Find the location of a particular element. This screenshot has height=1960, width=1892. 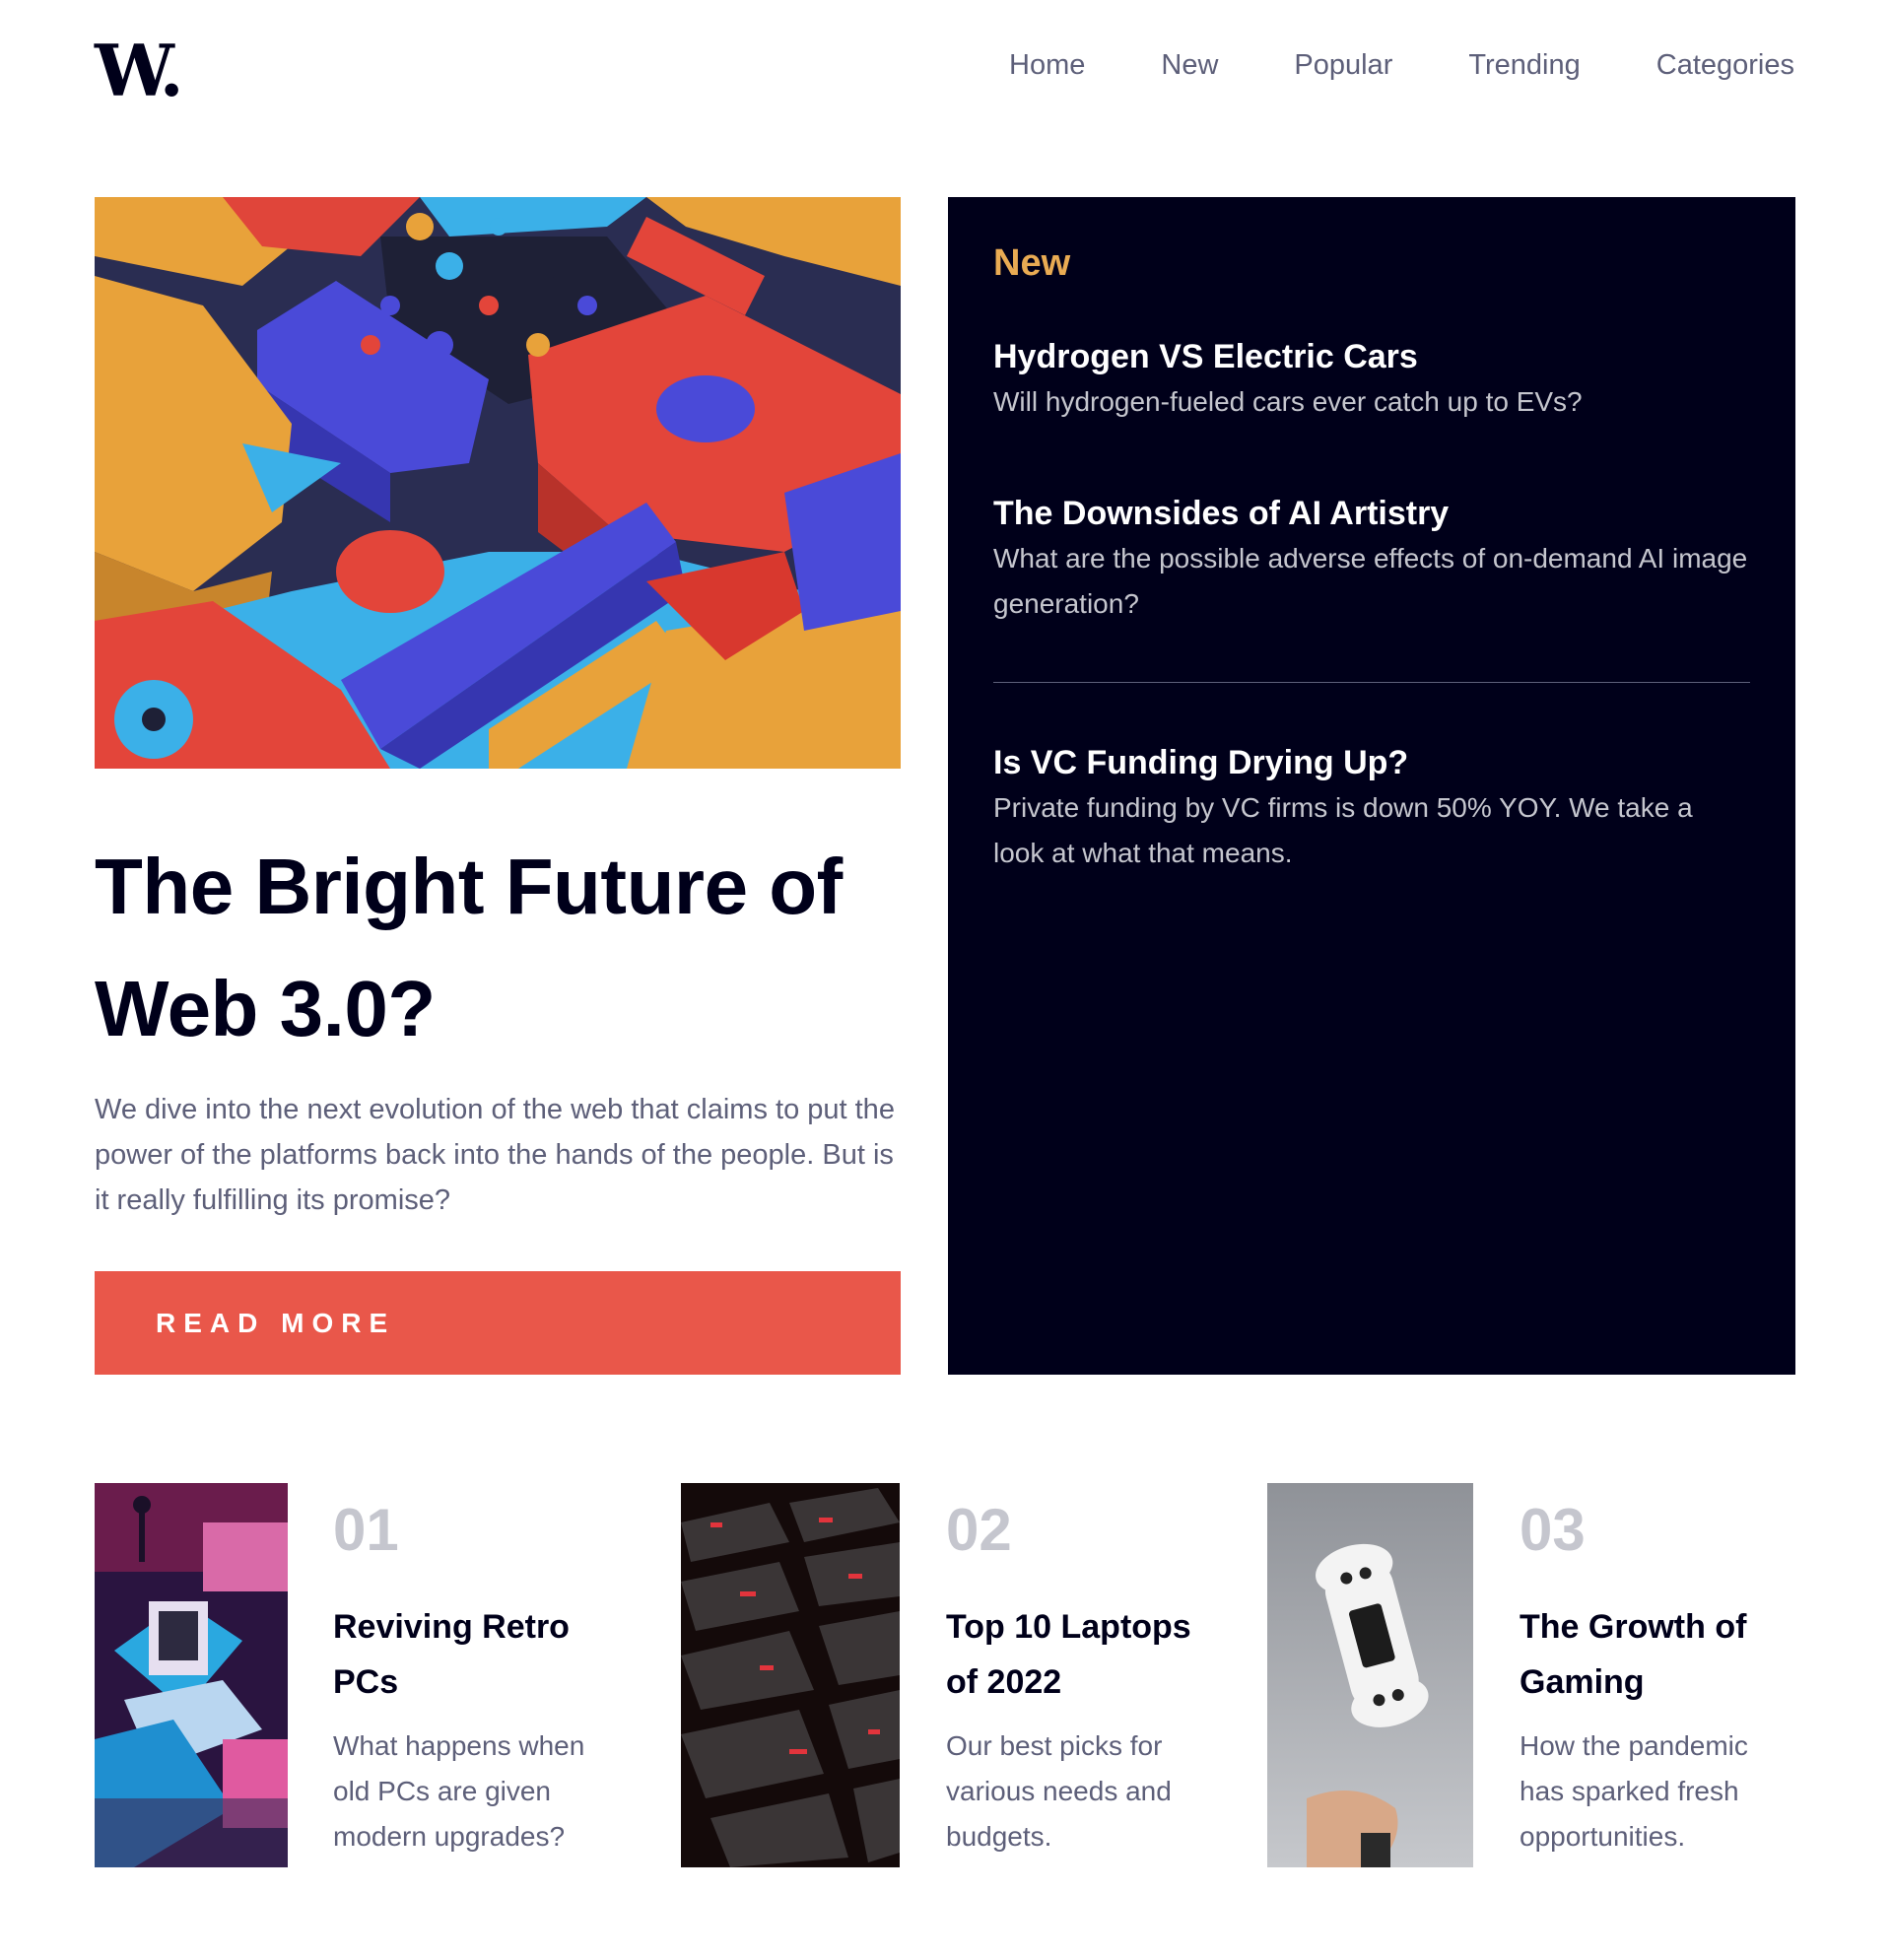

laptop-keyboard-thumbnail is located at coordinates (790, 1675).